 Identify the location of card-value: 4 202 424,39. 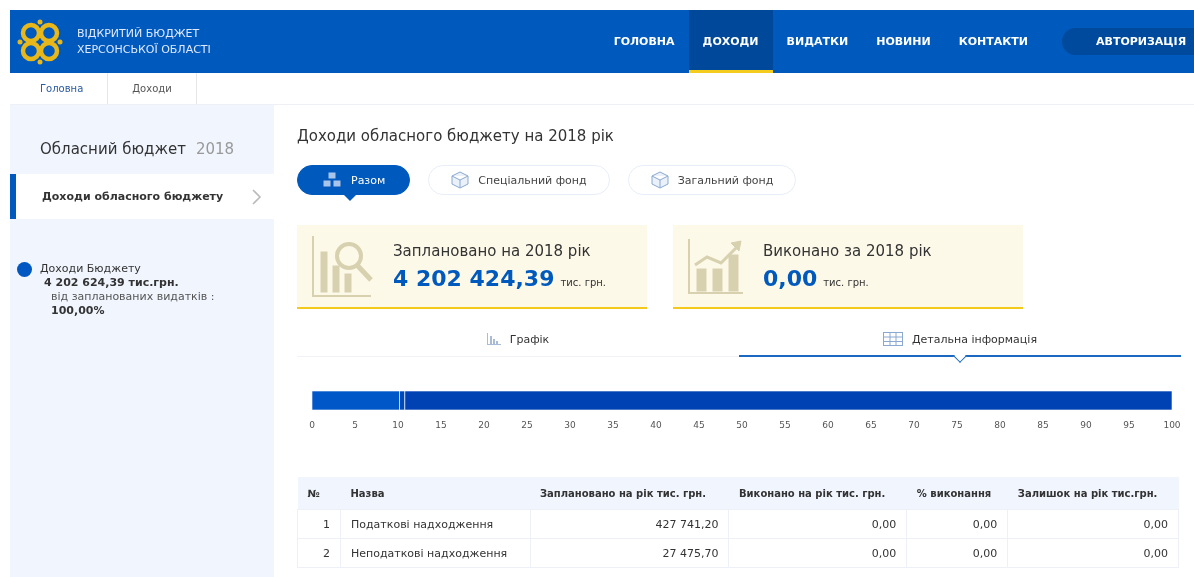
(474, 278).